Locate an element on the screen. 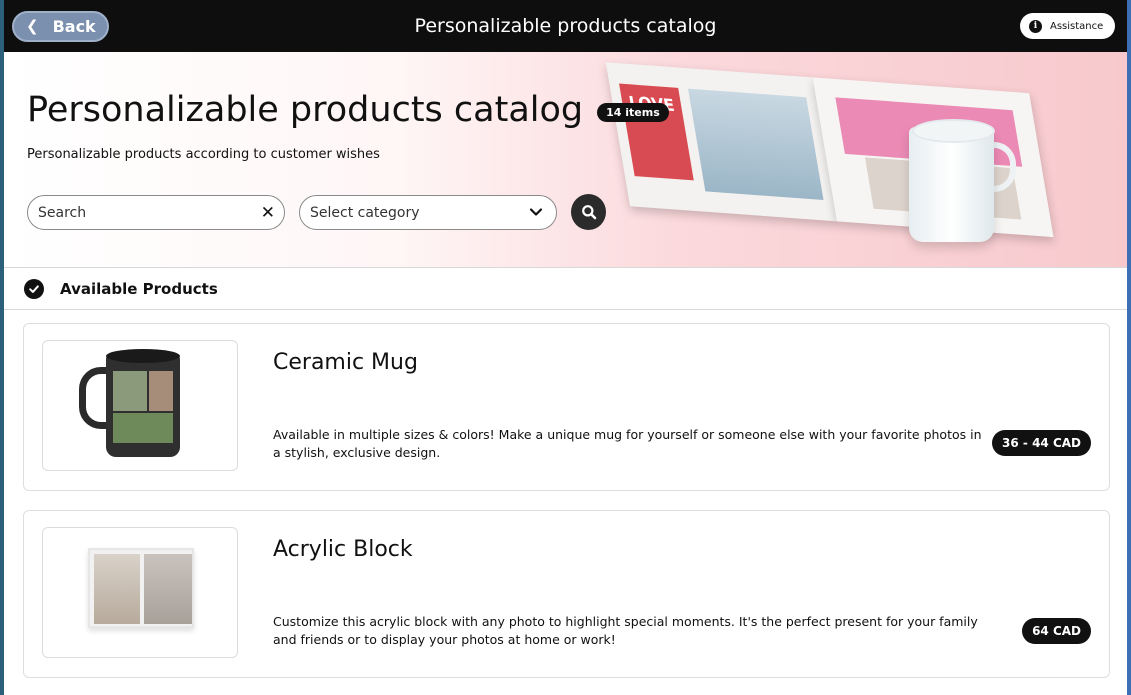 The width and height of the screenshot is (1131, 695). product-title: Acrylic Block is located at coordinates (343, 549).